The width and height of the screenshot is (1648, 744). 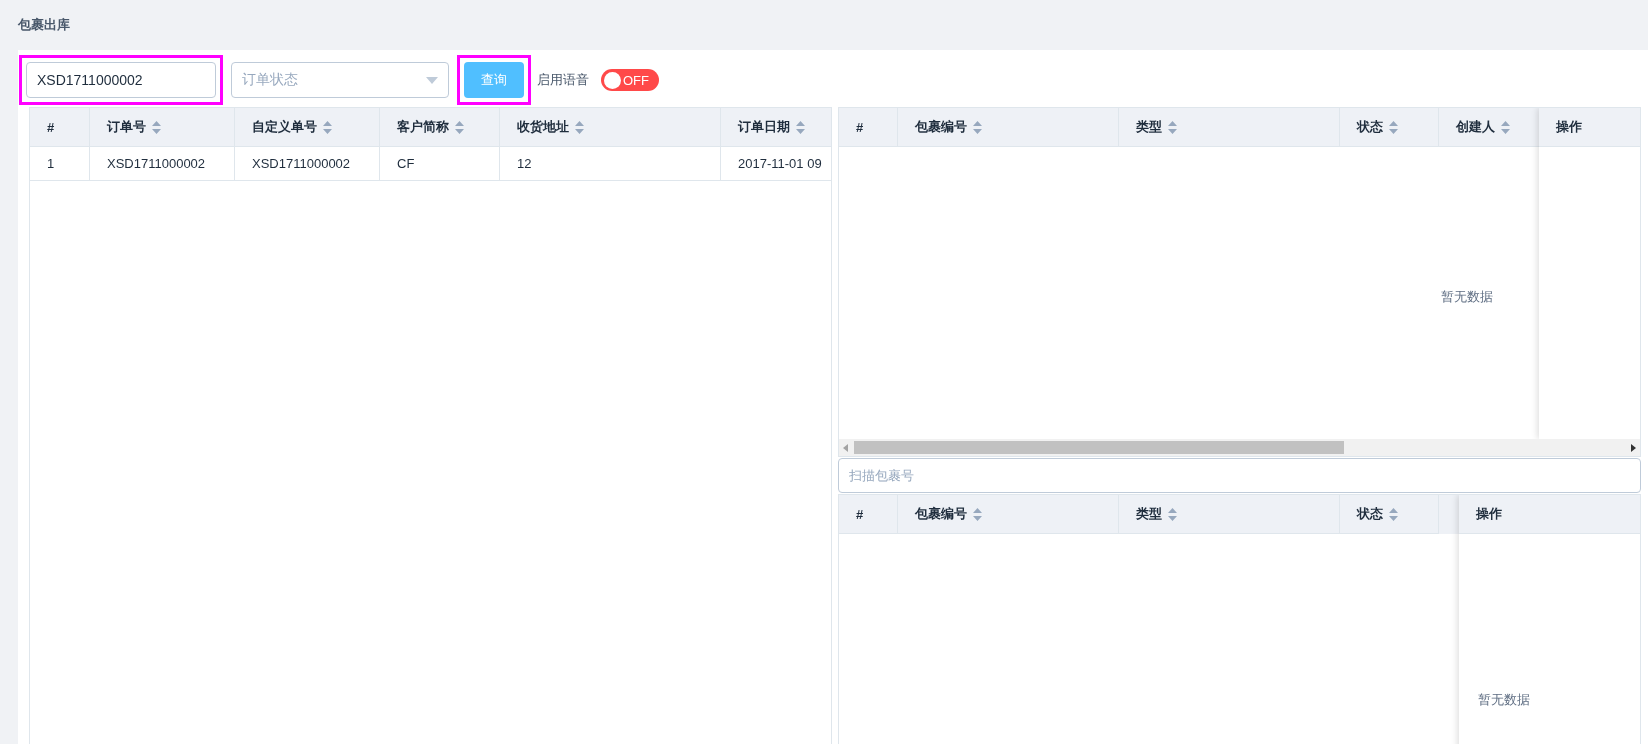 What do you see at coordinates (121, 80) in the screenshot?
I see `order-number-field: XSD1711000002` at bounding box center [121, 80].